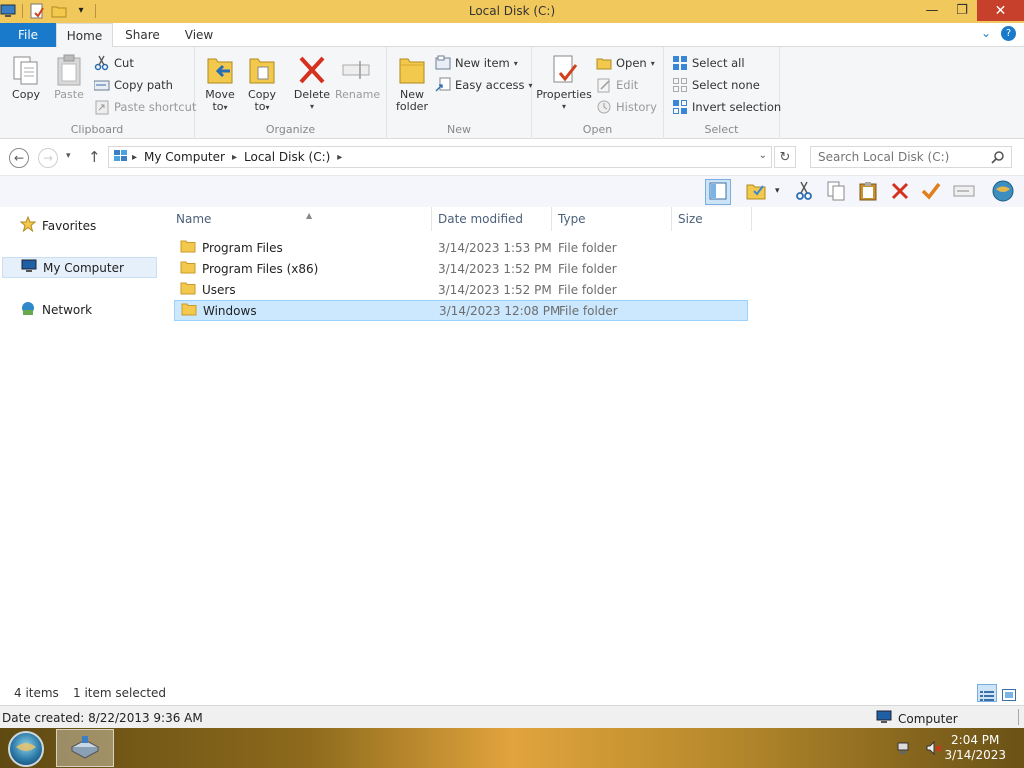 Image resolution: width=1024 pixels, height=768 pixels. Describe the element at coordinates (133, 85) in the screenshot. I see `copy-path-button: Copy path` at that location.